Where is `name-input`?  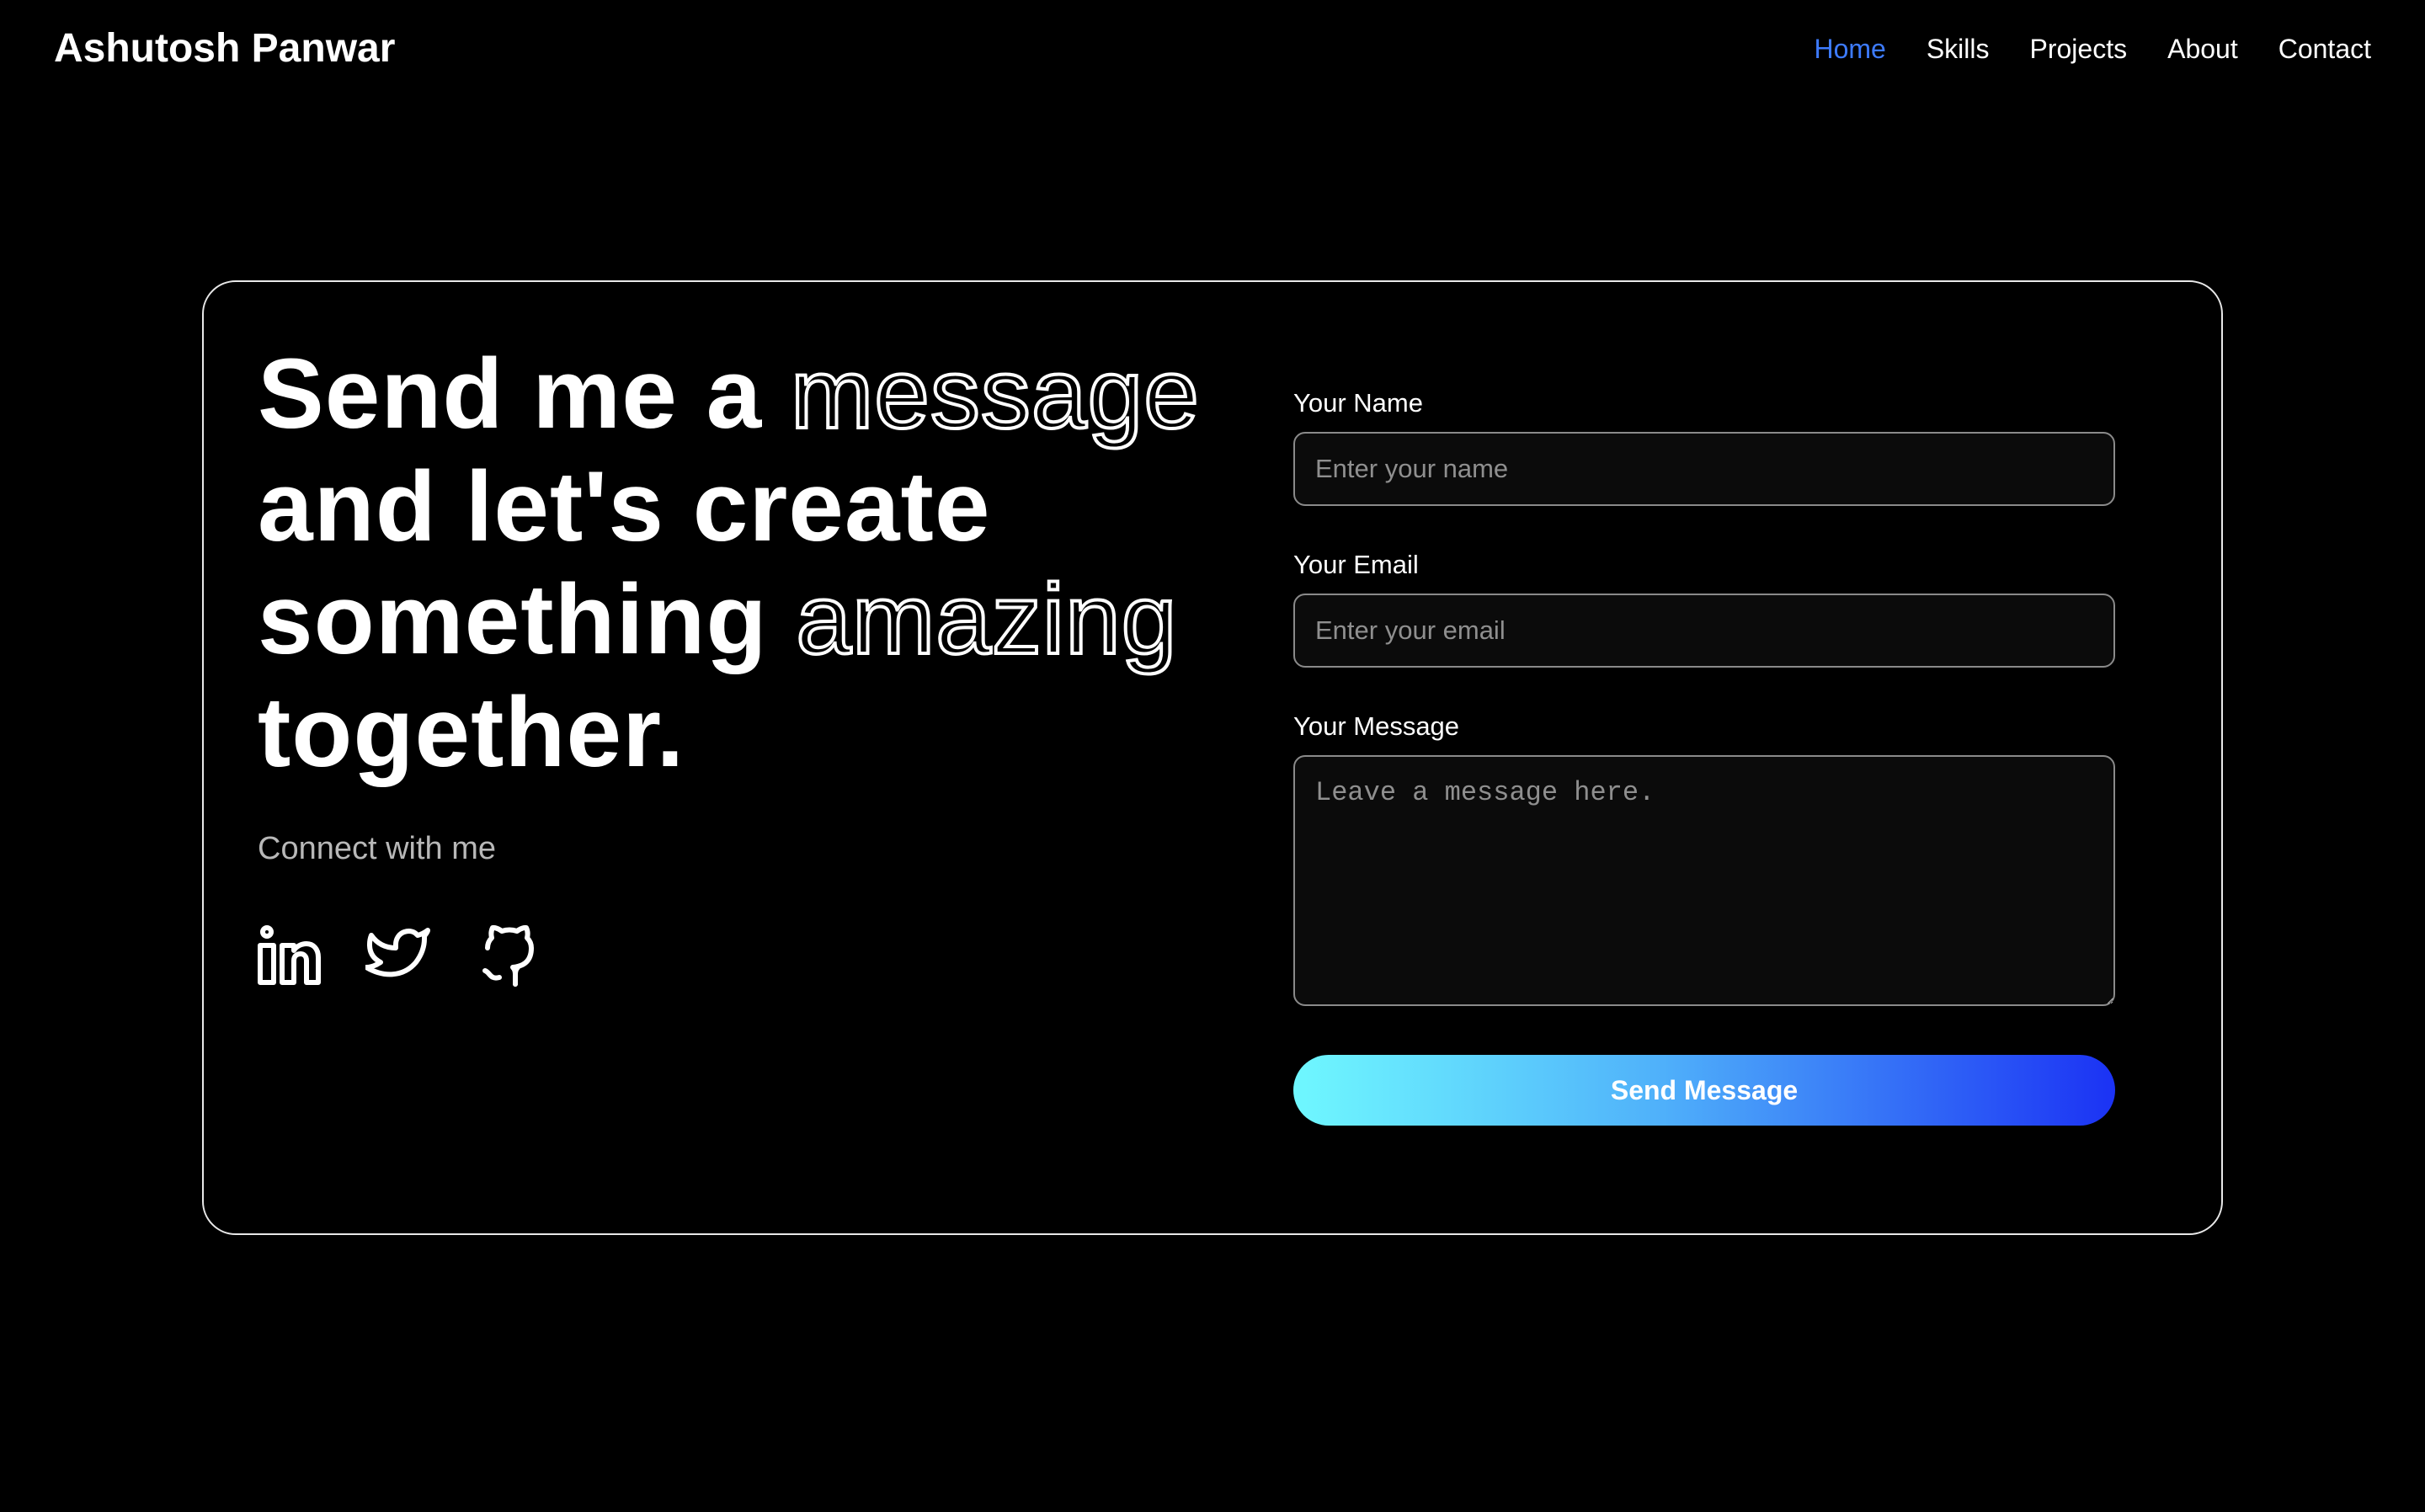 name-input is located at coordinates (1704, 469).